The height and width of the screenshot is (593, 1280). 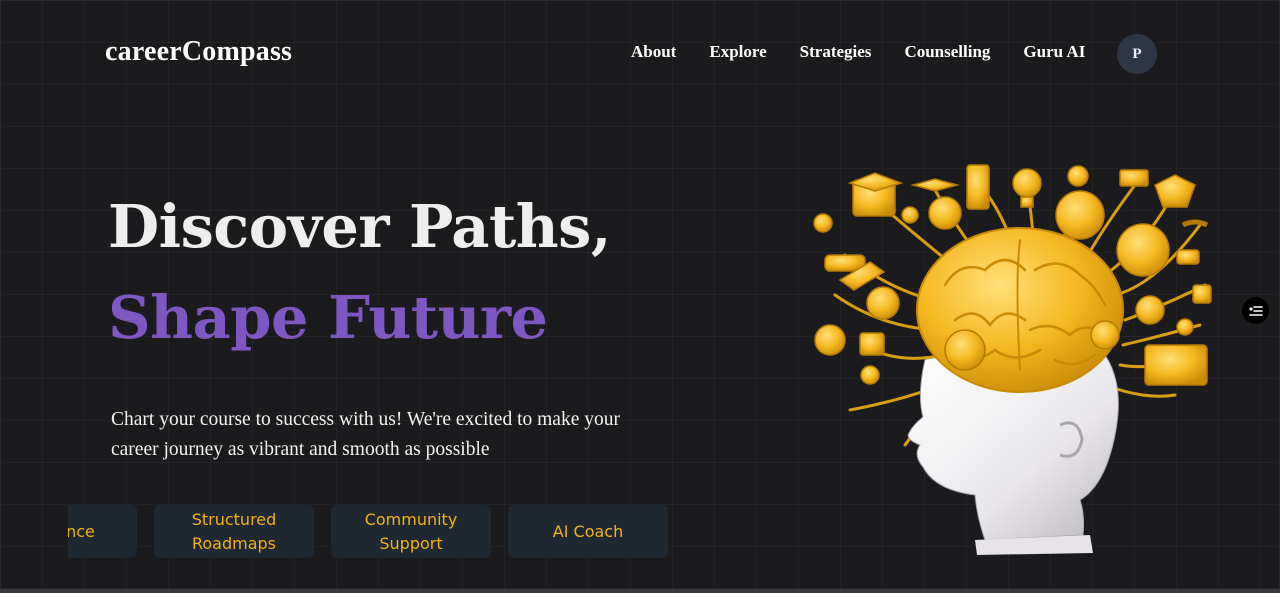 I want to click on nav-strategies: Strategies, so click(x=836, y=52).